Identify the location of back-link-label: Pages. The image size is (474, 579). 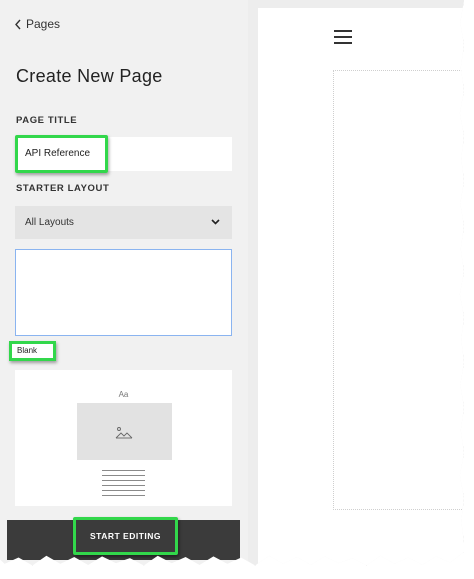
(43, 24).